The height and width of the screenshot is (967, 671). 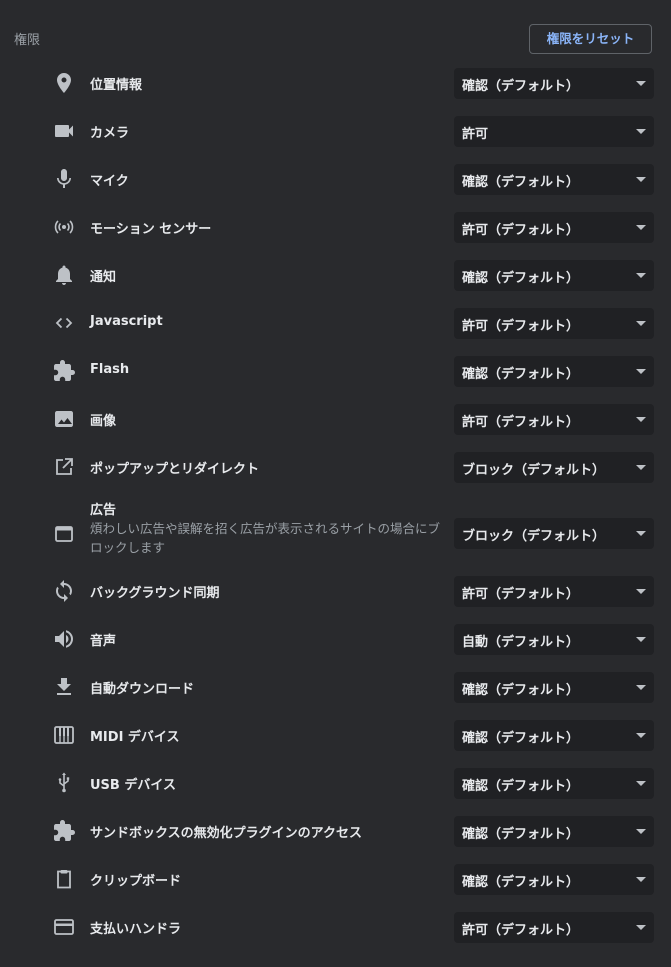 I want to click on permission-select-ads: ブロック（デフォルト）, so click(x=554, y=533).